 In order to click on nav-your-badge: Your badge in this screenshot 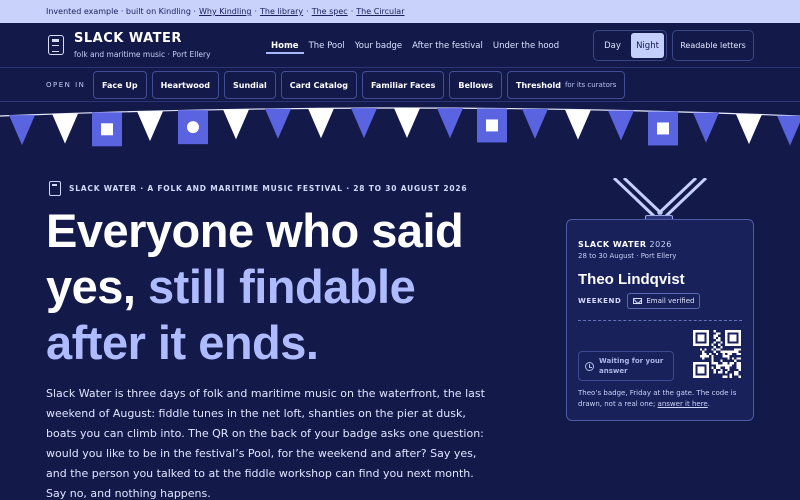, I will do `click(378, 46)`.